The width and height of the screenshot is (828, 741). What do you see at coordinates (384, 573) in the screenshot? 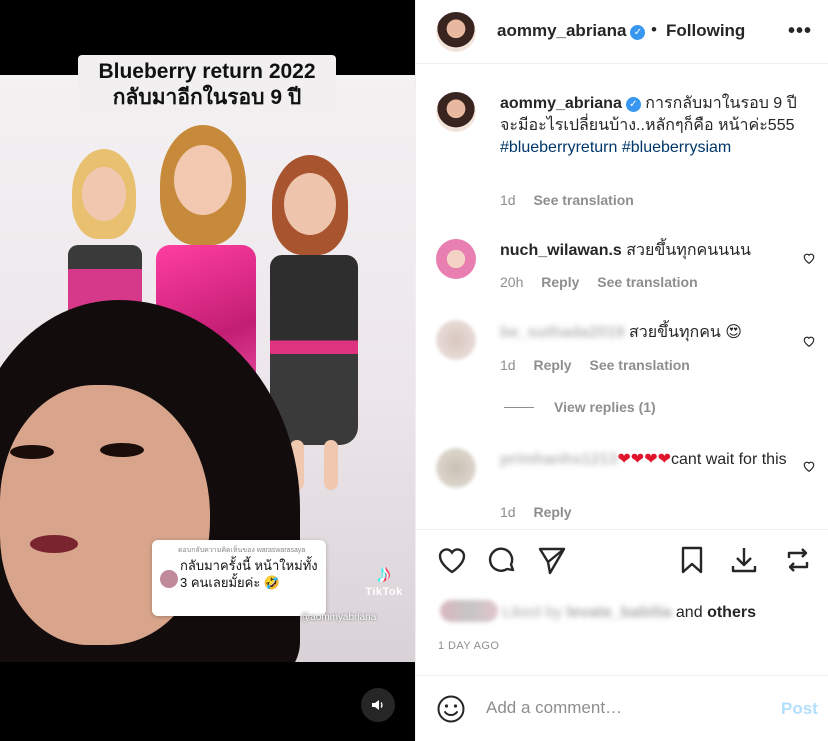
I see `tiktok-logo-icon: ♪` at bounding box center [384, 573].